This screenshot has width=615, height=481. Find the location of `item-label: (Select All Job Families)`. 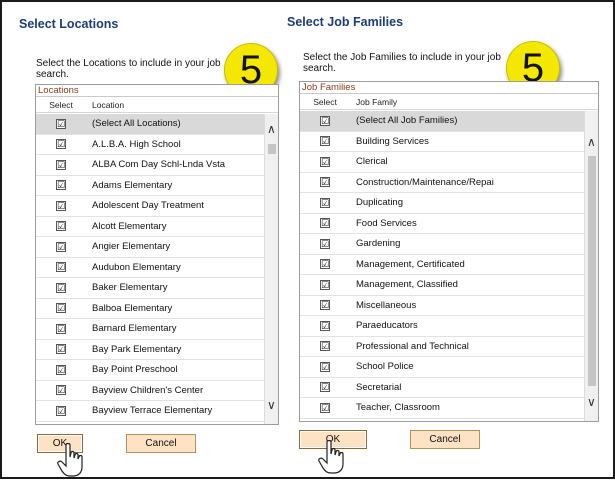

item-label: (Select All Job Families) is located at coordinates (407, 121).